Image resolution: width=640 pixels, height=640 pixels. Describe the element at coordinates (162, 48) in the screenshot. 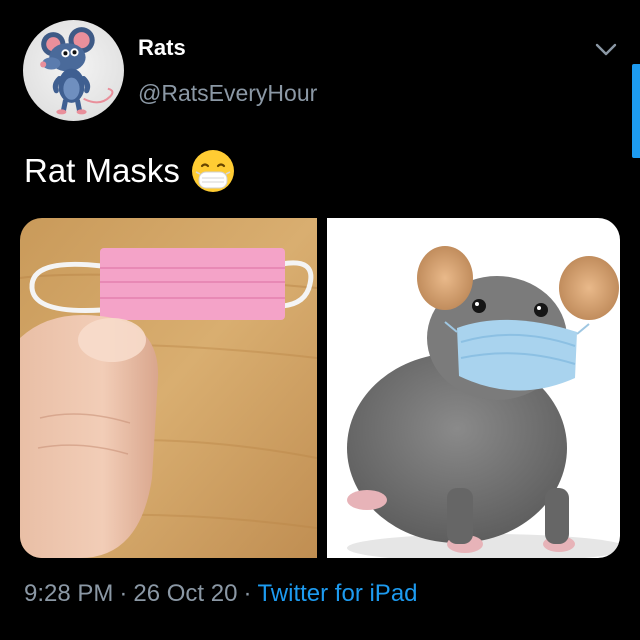

I see `display-name: Rats` at that location.